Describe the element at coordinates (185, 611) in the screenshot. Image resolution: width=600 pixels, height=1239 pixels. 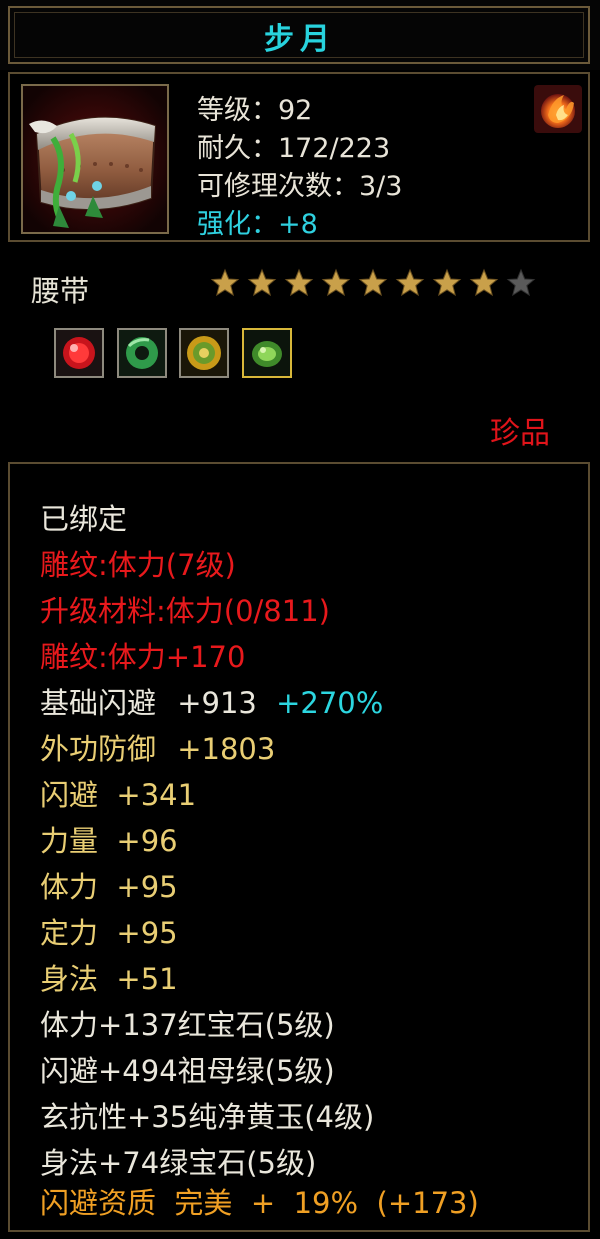
I see `upgrade-material: 升级材料:体力(0/811)` at that location.